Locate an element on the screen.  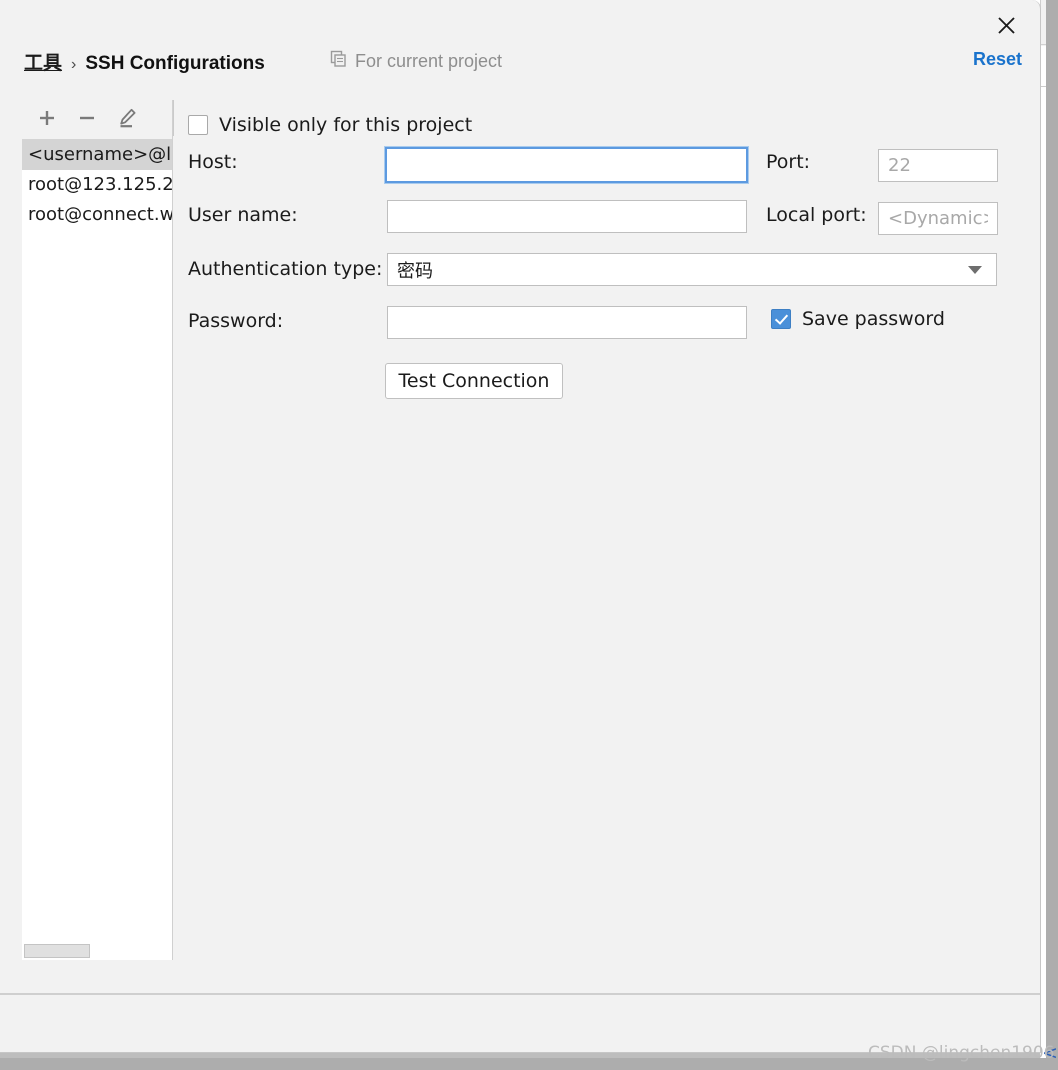
test-connection-button: Test Connection is located at coordinates (474, 381).